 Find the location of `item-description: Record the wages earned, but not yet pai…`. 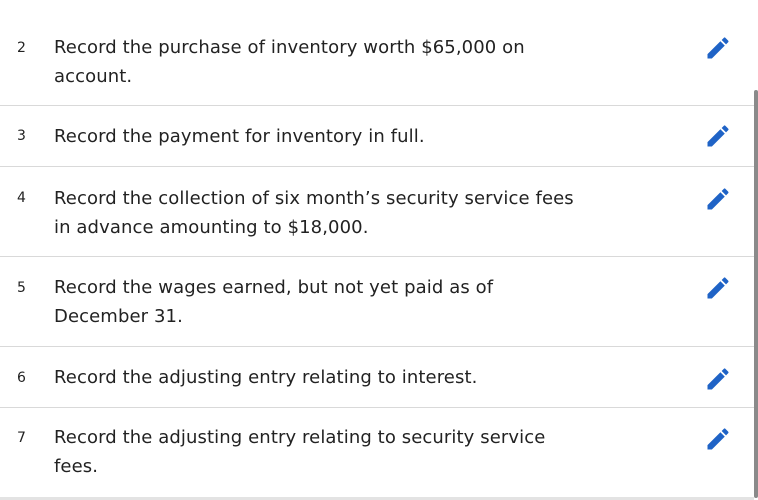

item-description: Record the wages earned, but not yet pai… is located at coordinates (354, 302).